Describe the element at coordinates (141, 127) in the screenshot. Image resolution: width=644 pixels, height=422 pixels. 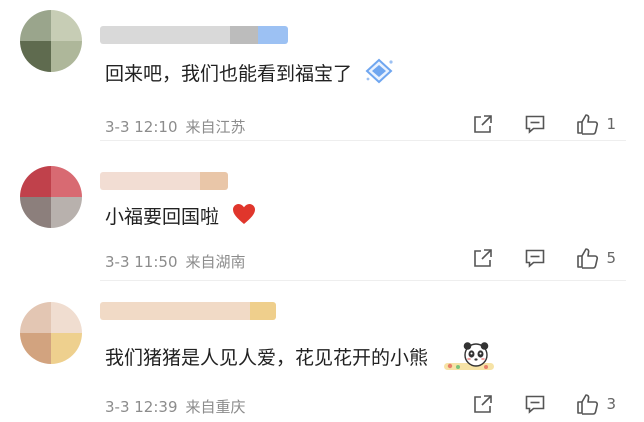
I see `comment-time: 3-3 12:10` at that location.